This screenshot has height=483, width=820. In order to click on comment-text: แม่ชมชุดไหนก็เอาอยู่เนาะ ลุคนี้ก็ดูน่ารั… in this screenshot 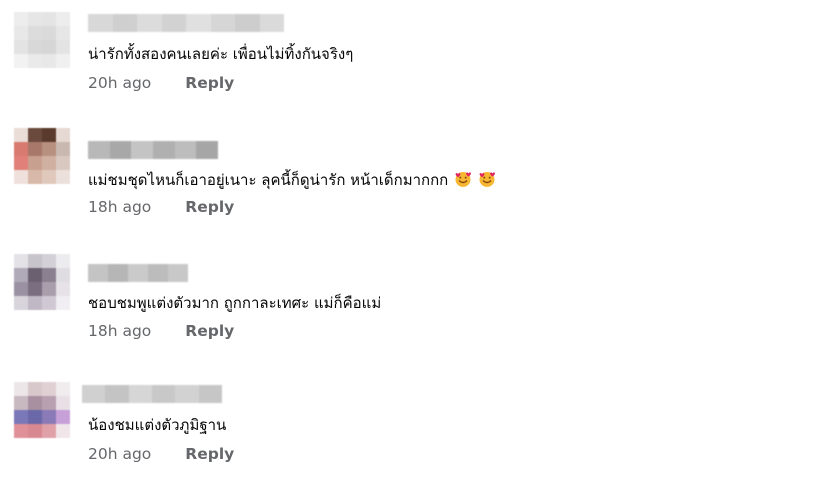, I will do `click(292, 180)`.